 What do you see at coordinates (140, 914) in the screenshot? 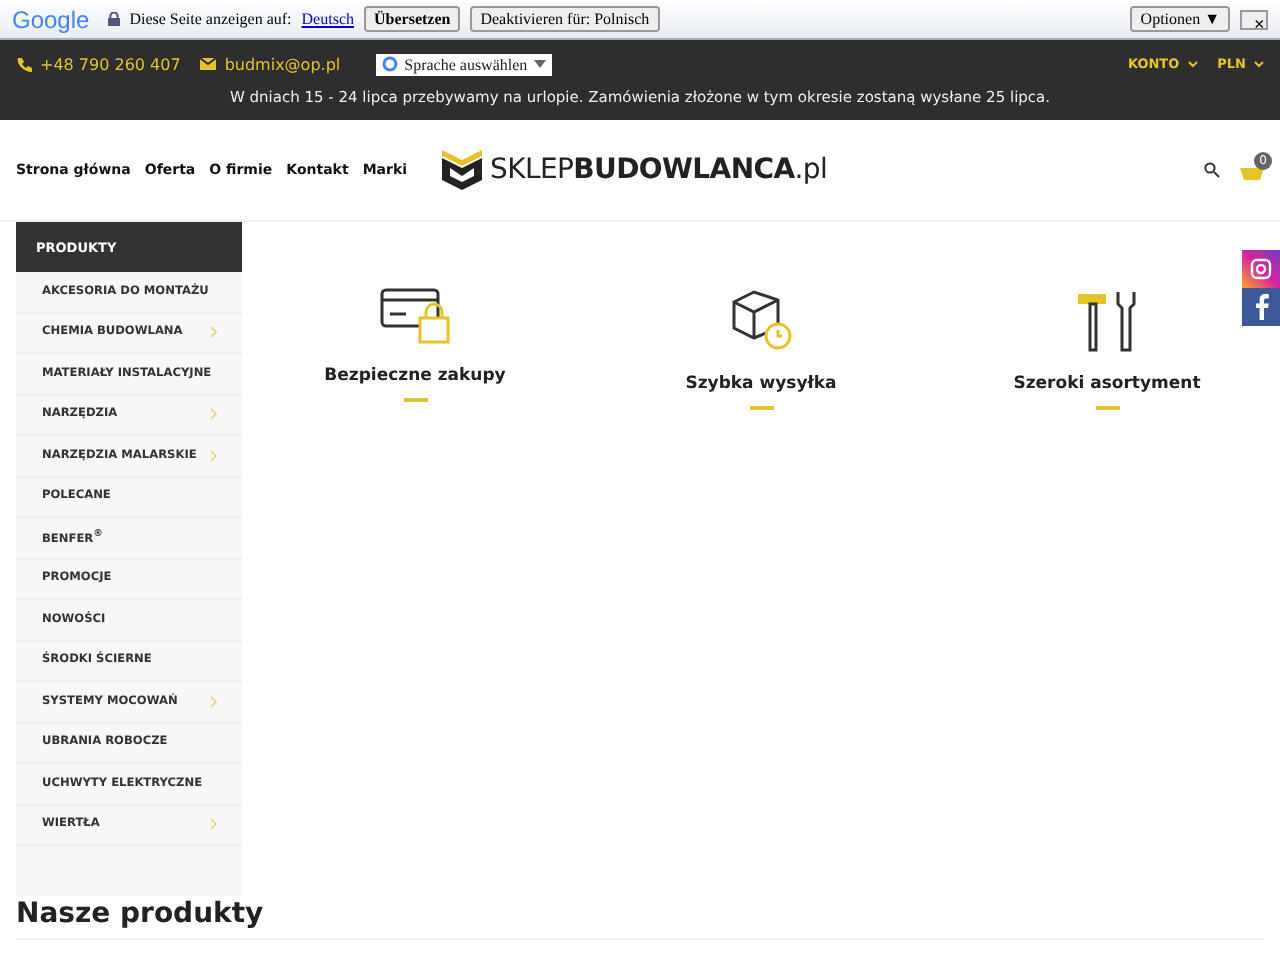
I see `section-title: Nasze produkty` at bounding box center [140, 914].